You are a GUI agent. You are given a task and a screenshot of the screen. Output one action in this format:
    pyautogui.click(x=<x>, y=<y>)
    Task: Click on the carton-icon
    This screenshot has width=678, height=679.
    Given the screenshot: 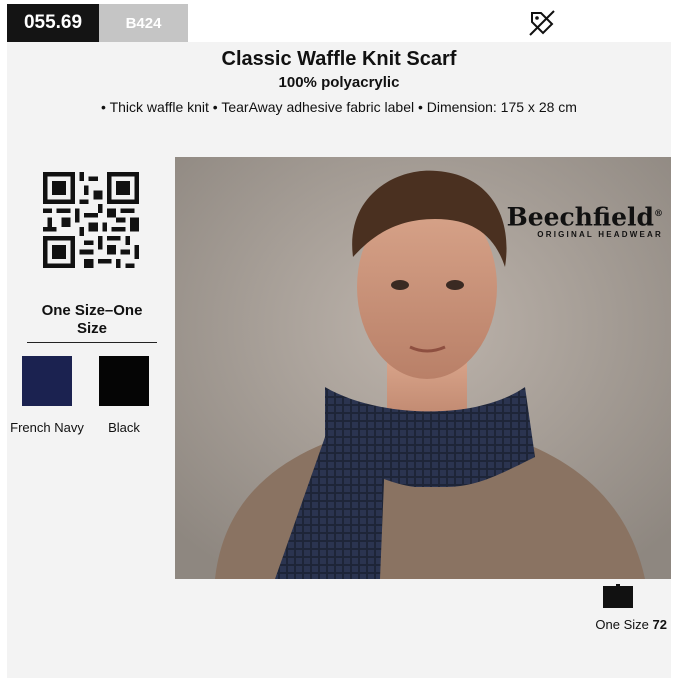 What is the action you would take?
    pyautogui.click(x=618, y=596)
    